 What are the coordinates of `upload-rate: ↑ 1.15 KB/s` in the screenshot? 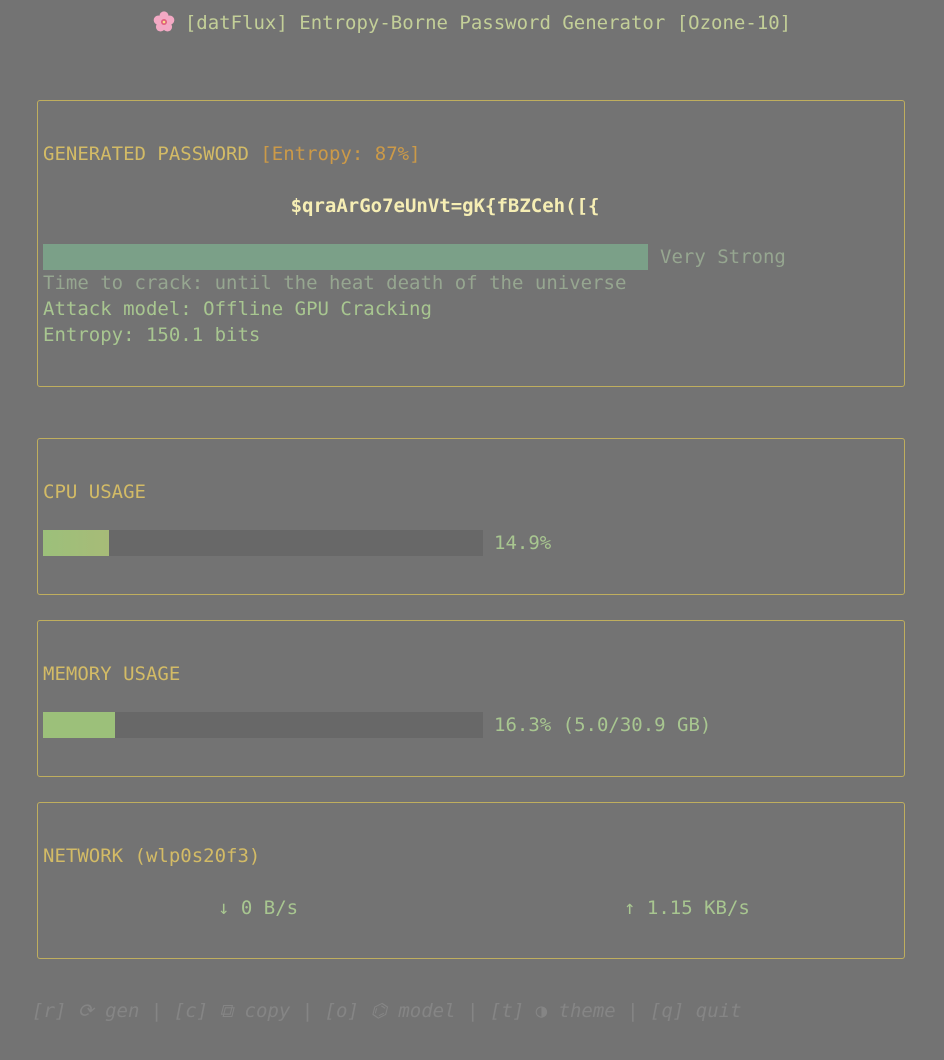 It's located at (687, 908).